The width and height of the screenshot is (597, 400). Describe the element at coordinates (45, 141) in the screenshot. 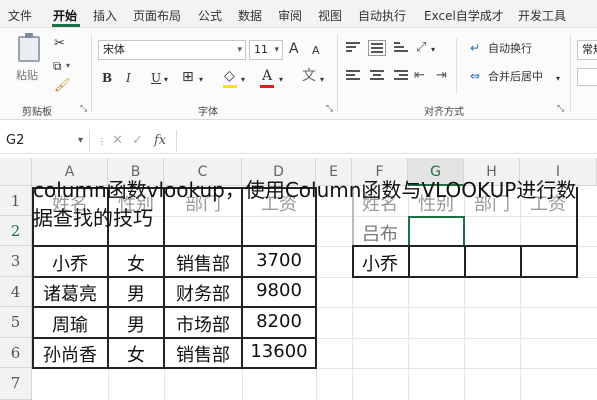

I see `name-box: G2 ▾` at that location.